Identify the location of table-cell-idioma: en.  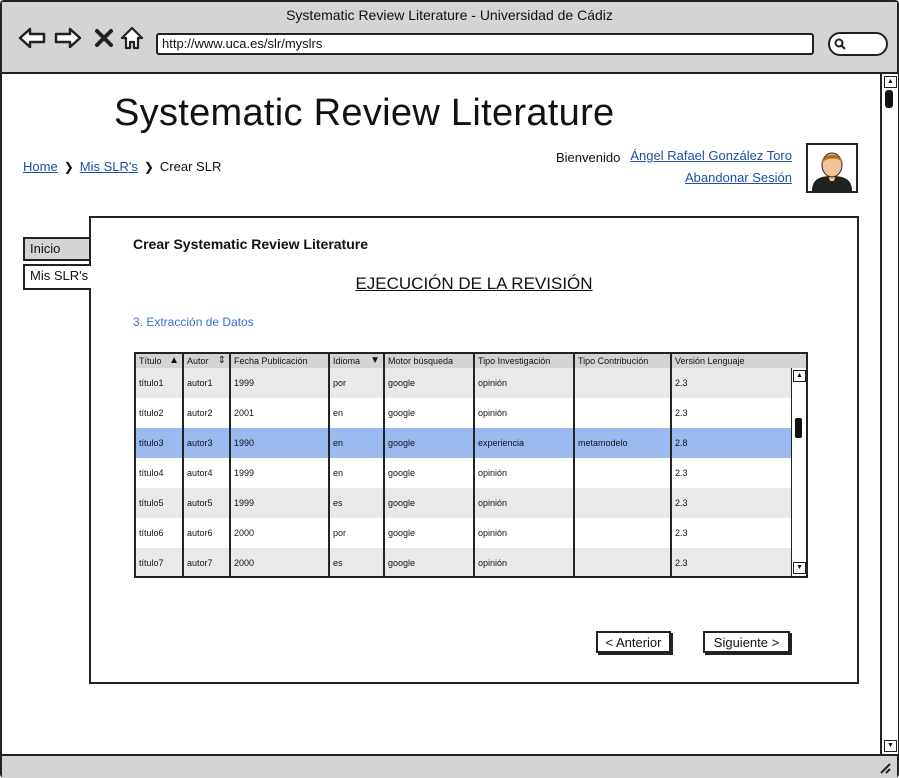
(338, 473).